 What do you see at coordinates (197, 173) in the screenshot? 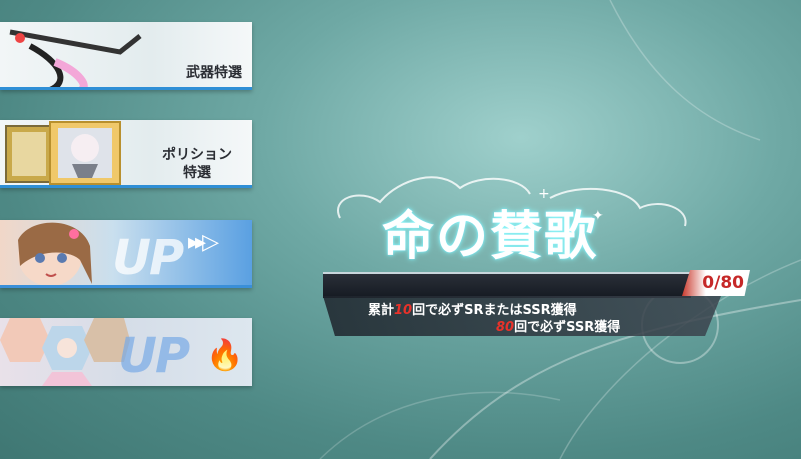
I see `banner-label-line2: 特選` at bounding box center [197, 173].